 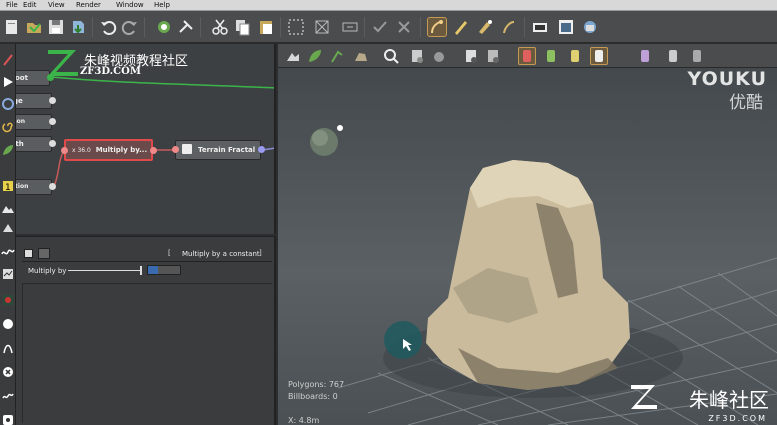 I want to click on corner-logo-icon, so click(x=644, y=399).